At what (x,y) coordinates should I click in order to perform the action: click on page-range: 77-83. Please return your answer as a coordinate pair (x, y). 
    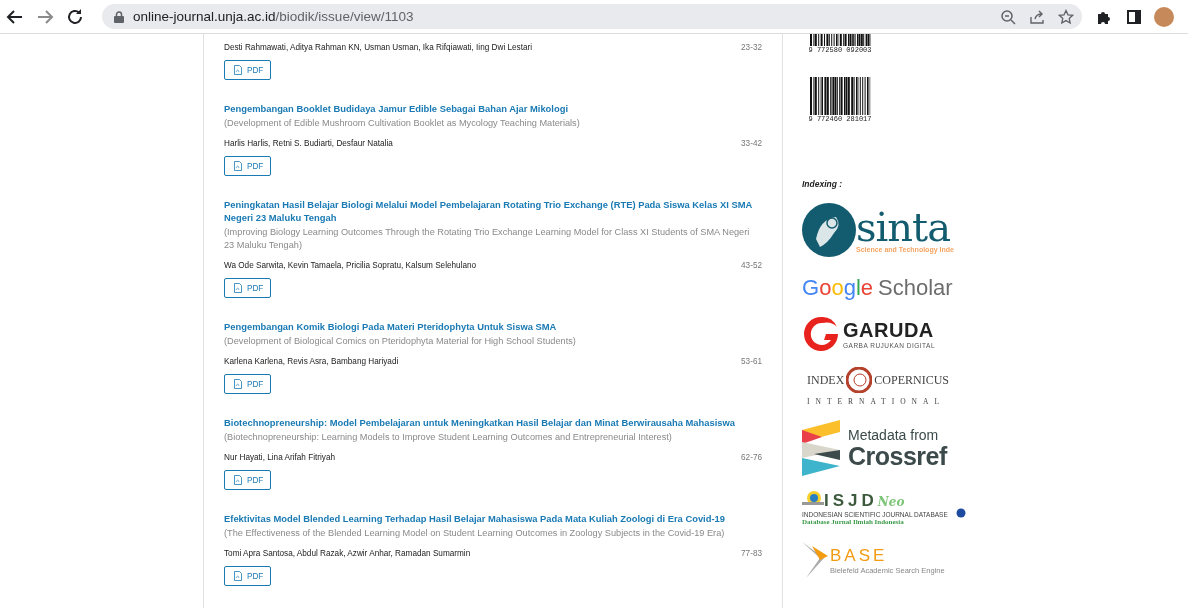
    Looking at the image, I should click on (751, 553).